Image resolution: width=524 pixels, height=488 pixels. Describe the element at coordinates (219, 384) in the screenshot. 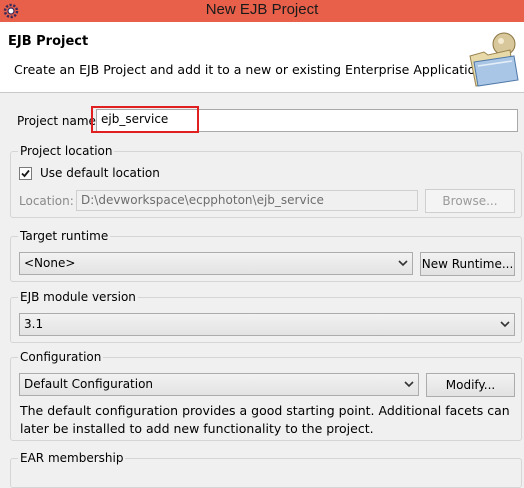

I see `configuration-select: Default Configuration` at that location.